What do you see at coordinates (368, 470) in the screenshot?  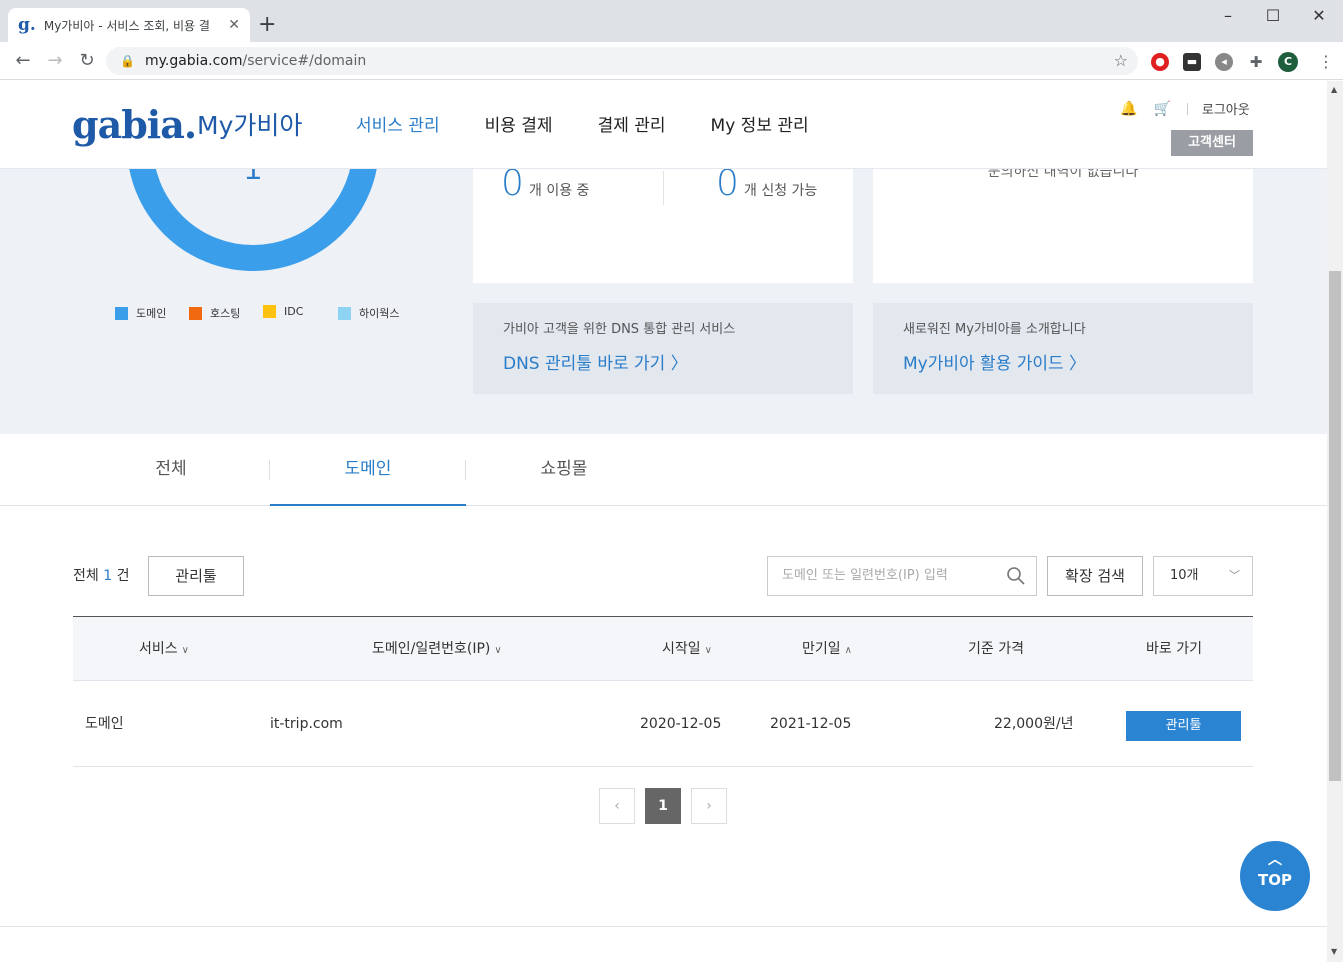 I see `tab-domain: 도메인` at bounding box center [368, 470].